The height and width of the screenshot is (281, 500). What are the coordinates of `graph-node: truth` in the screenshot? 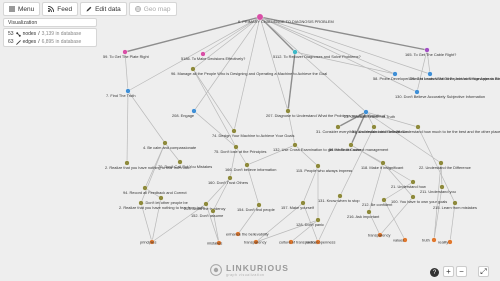 It's located at (429, 240).